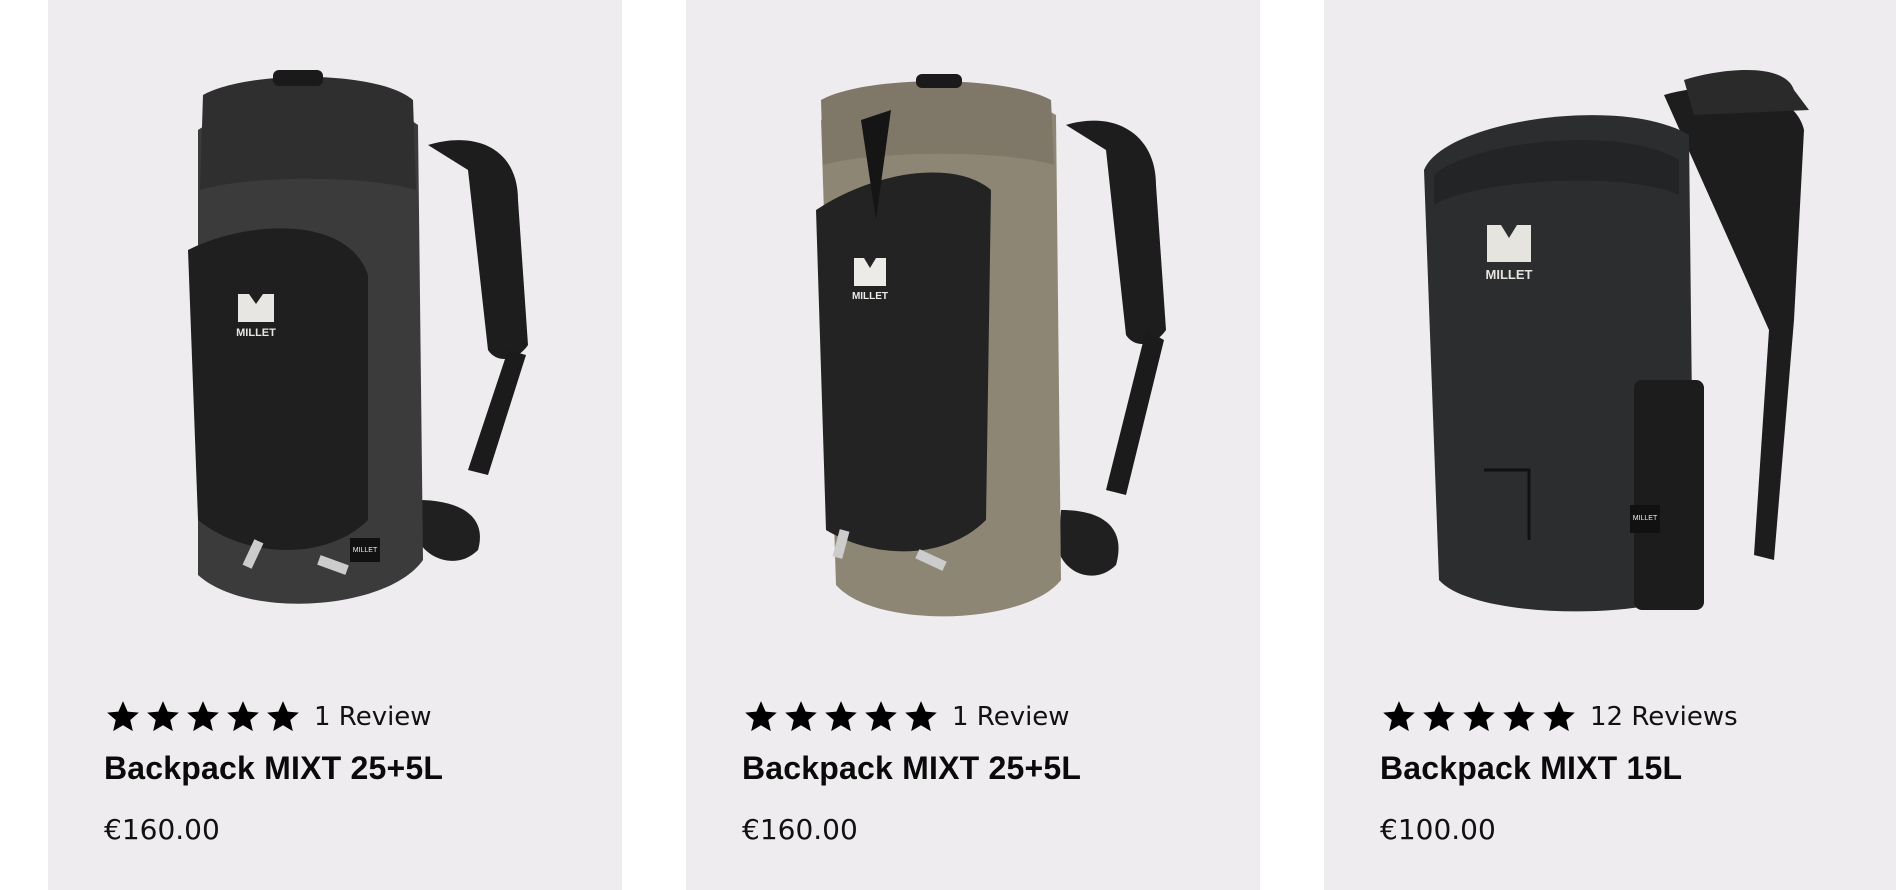 Image resolution: width=1896 pixels, height=890 pixels. I want to click on review-count: 12 Reviews, so click(1664, 717).